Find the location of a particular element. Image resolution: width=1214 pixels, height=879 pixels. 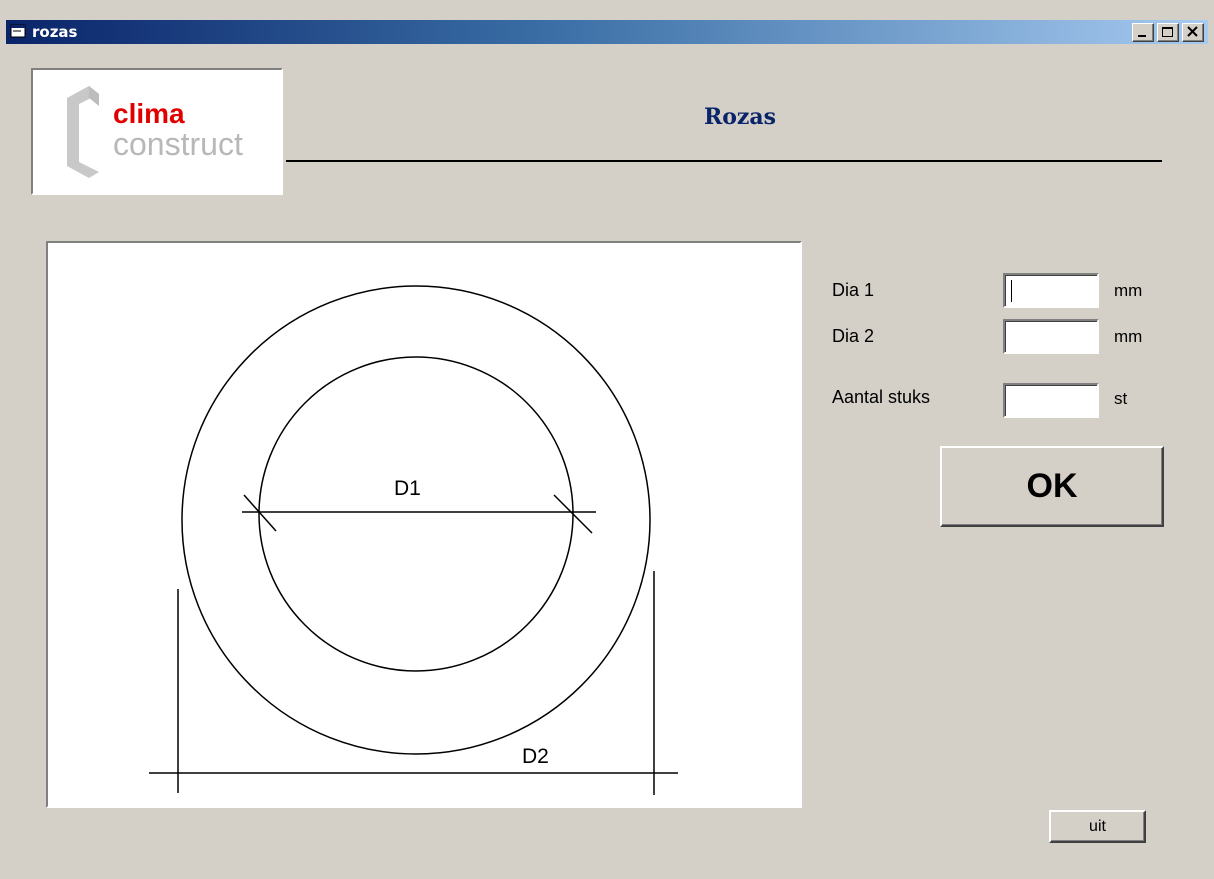

maximize-icon is located at coordinates (1167, 32).